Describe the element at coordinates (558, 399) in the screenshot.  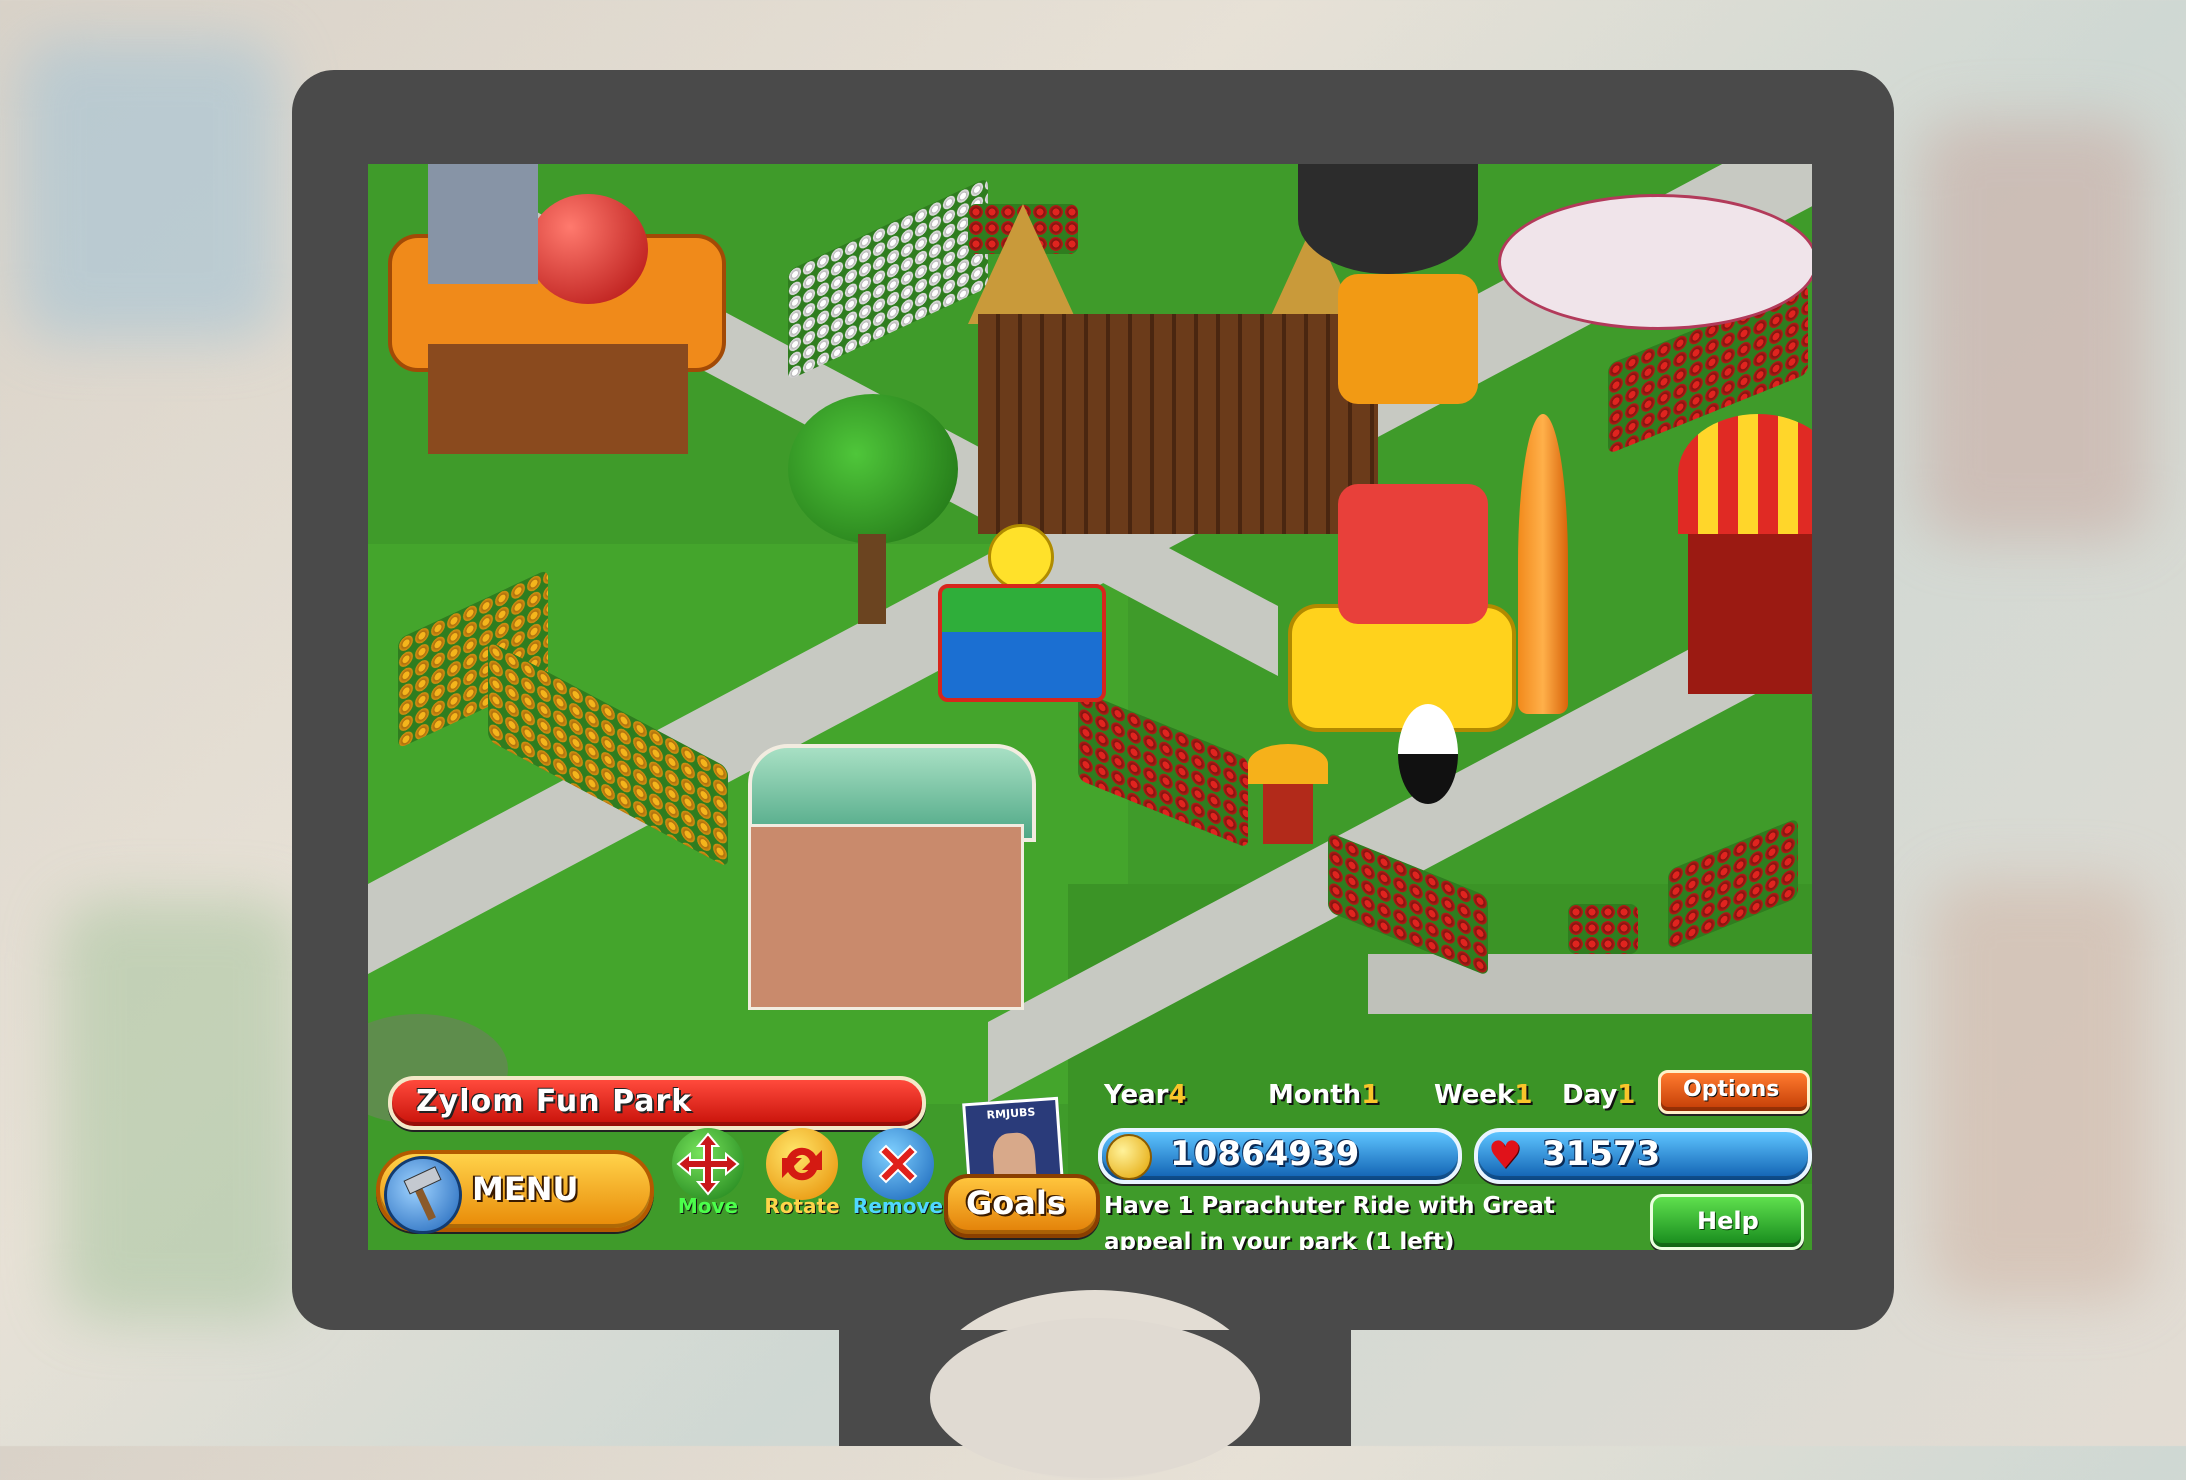
I see `shop-body` at that location.